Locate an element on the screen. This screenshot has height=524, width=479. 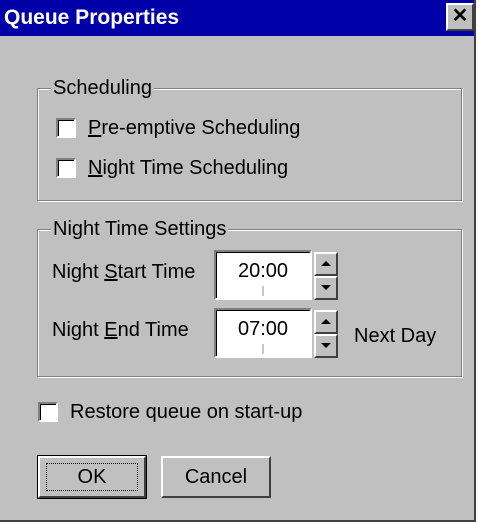
preemptive-label-rest: re-emptive Scheduling is located at coordinates (201, 128).